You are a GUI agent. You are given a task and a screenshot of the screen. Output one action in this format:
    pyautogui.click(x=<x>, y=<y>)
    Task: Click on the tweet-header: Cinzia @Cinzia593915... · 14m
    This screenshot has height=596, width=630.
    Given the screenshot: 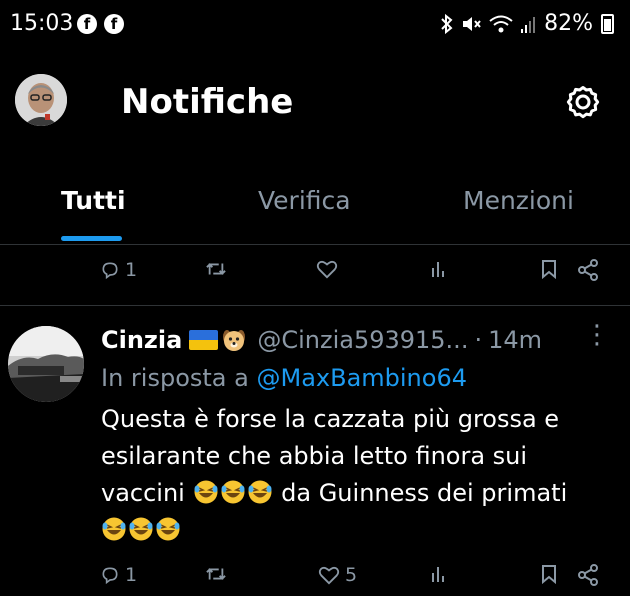 What is the action you would take?
    pyautogui.click(x=321, y=340)
    